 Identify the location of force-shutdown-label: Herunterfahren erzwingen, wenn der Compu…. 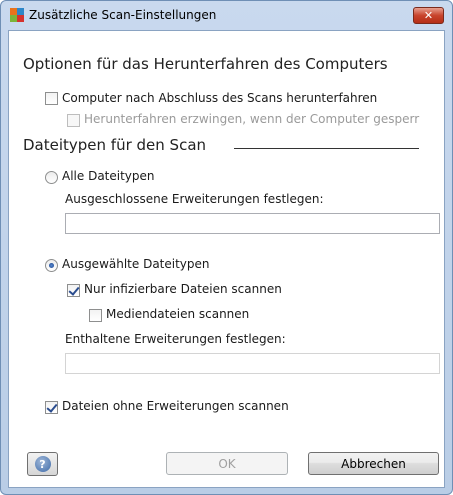
(252, 119).